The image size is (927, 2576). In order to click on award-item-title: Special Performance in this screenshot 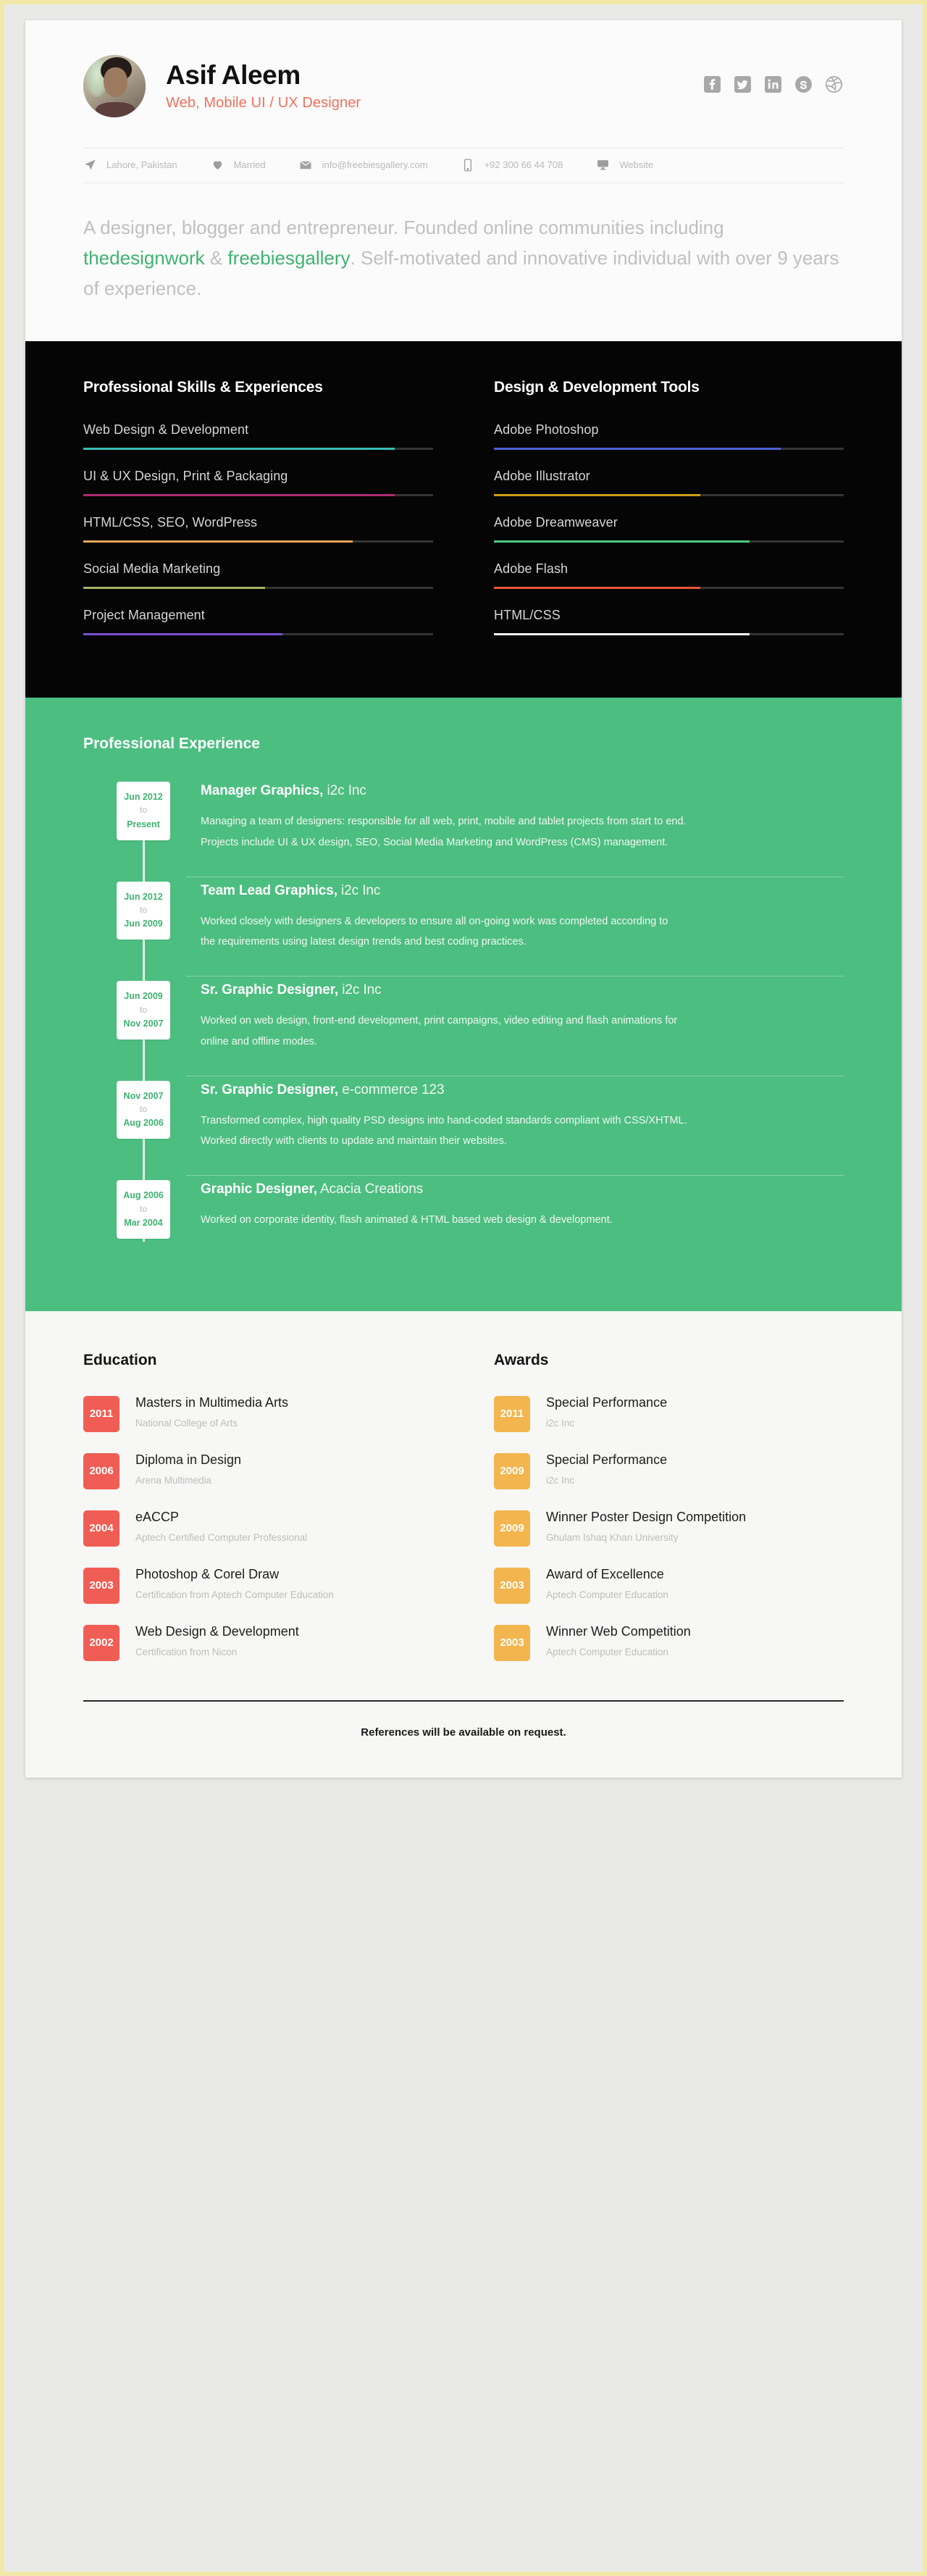, I will do `click(607, 1402)`.